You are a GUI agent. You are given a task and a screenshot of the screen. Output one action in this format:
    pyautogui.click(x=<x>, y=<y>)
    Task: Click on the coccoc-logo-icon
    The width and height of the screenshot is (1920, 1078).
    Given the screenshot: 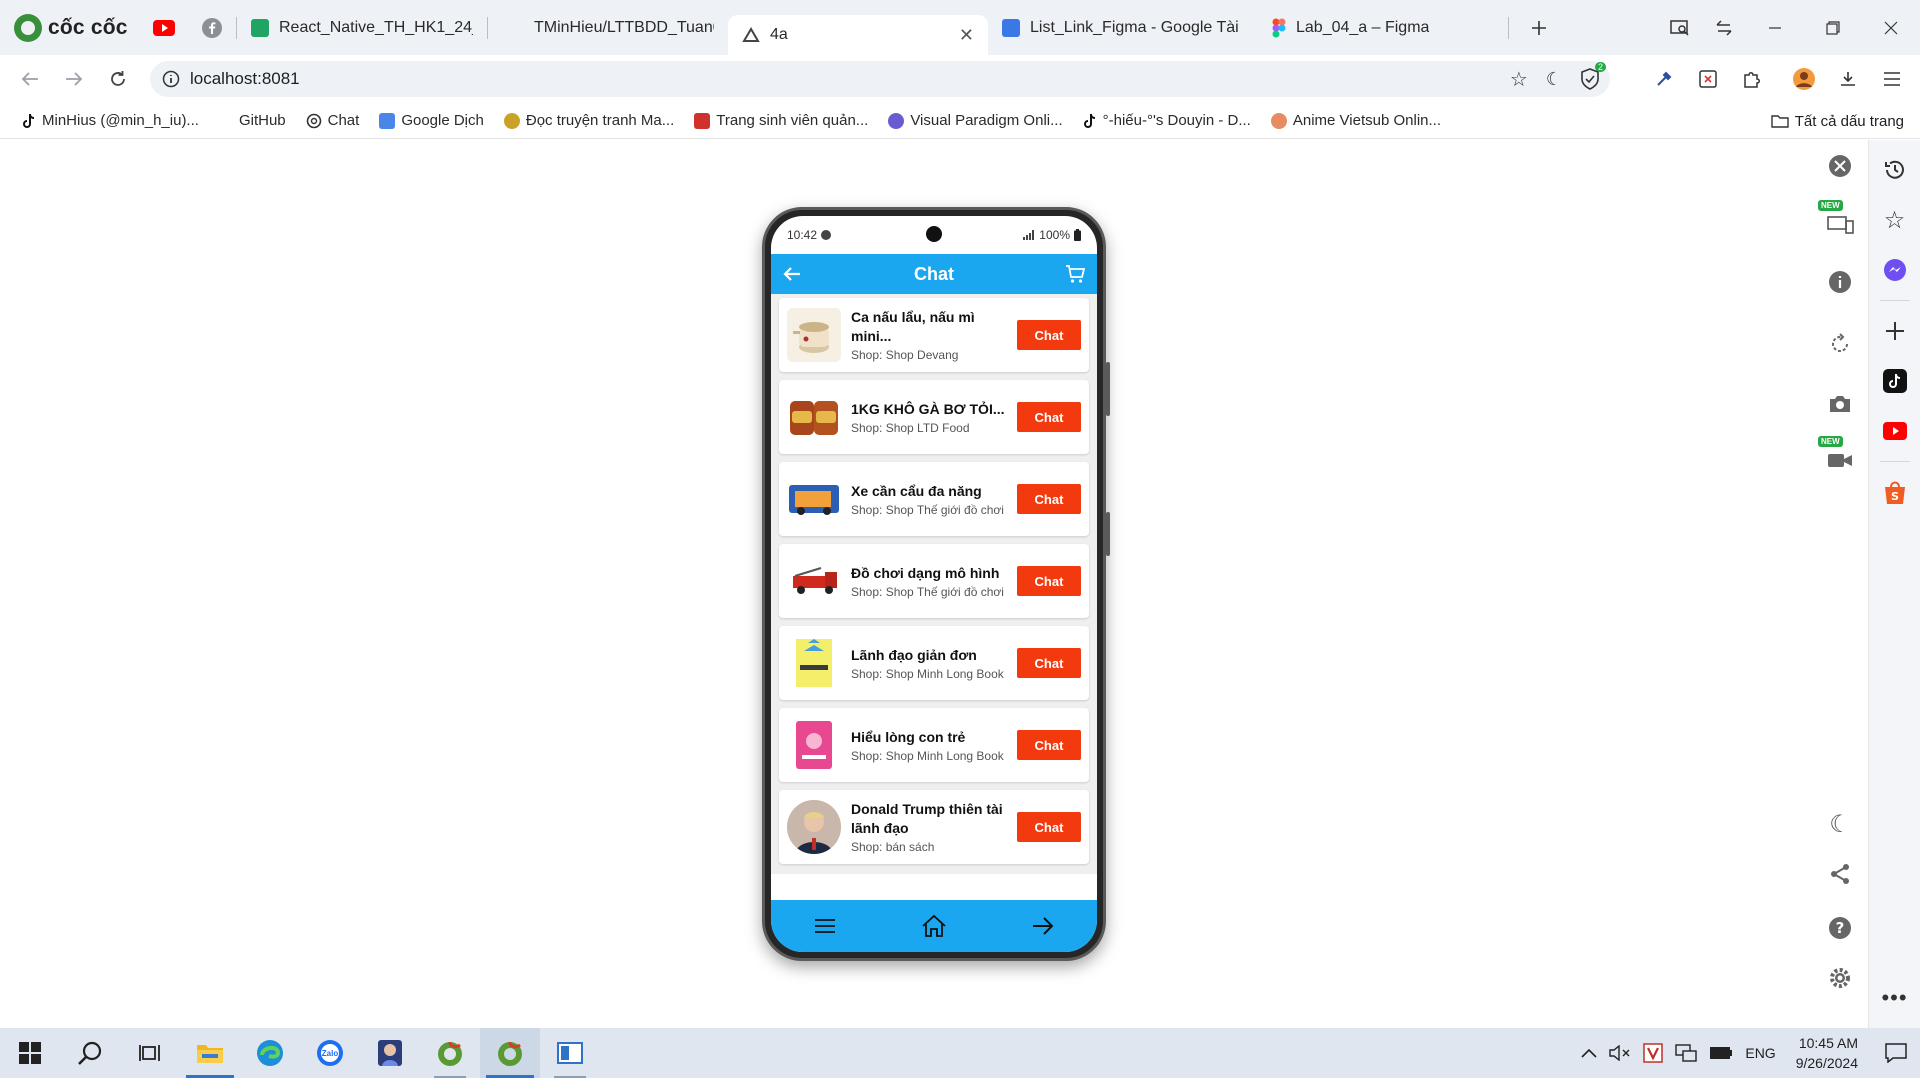 What is the action you would take?
    pyautogui.click(x=28, y=27)
    